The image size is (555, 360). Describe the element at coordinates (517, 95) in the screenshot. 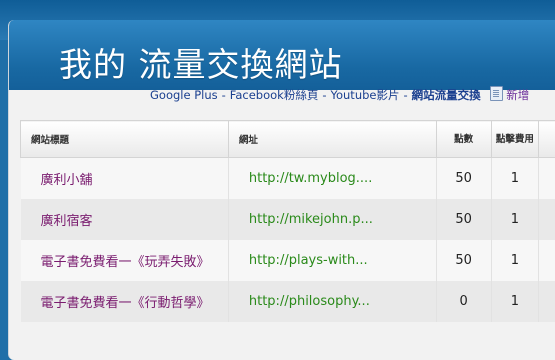

I see `add-label: 新增` at that location.